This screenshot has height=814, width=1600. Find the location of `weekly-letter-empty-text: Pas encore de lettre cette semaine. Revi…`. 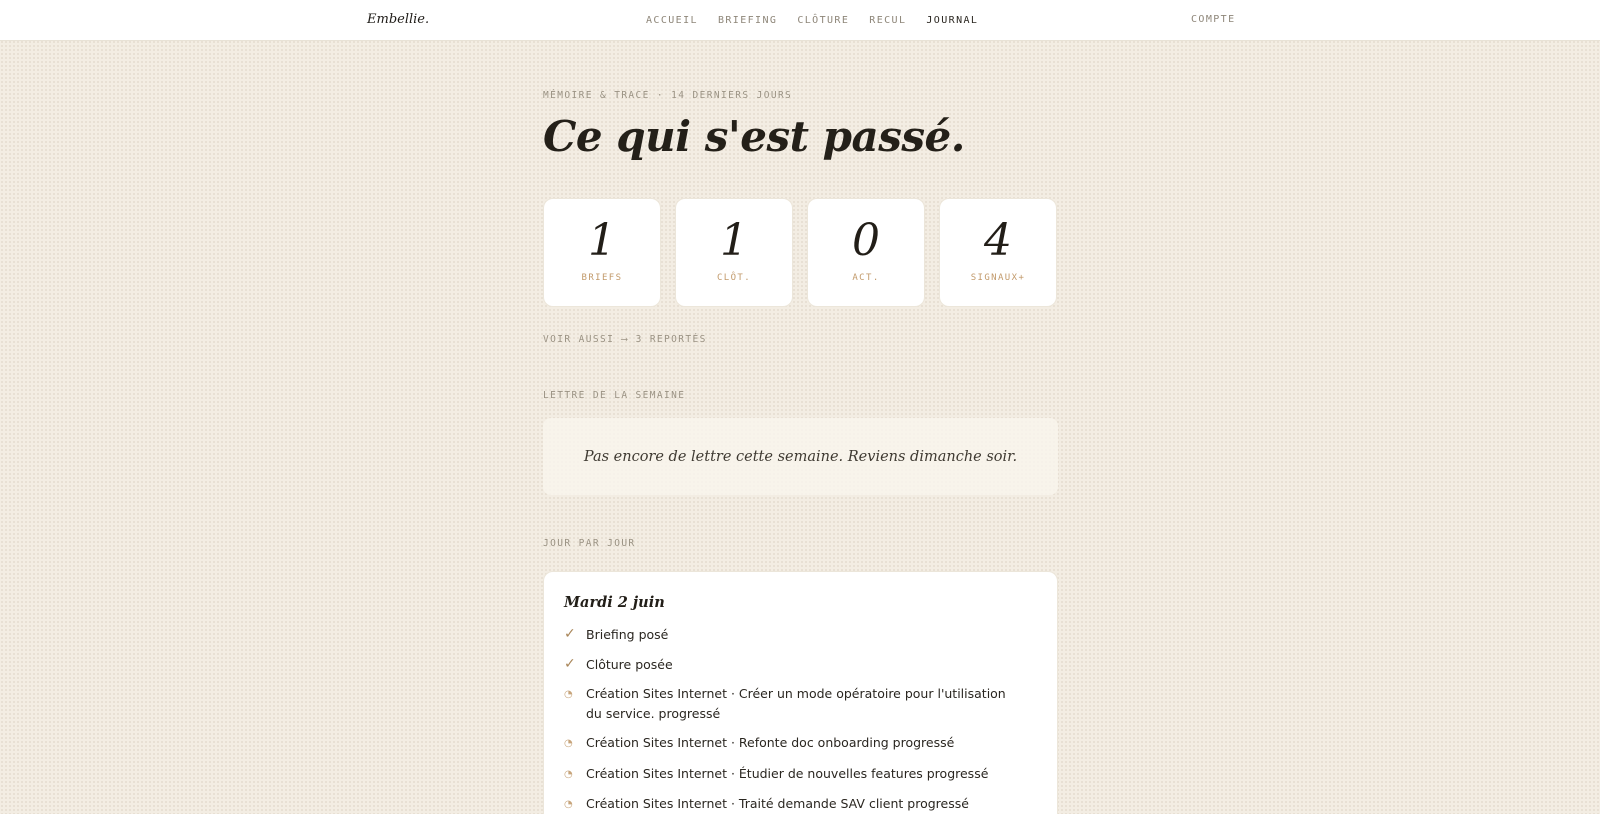

weekly-letter-empty-text: Pas encore de lettre cette semaine. Revi… is located at coordinates (800, 456).